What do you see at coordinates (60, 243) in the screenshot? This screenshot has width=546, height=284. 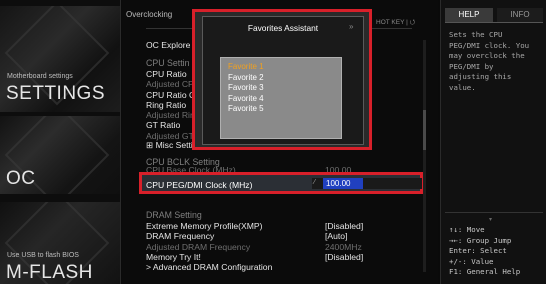 I see `mflash-panel: Use USB to flash BIOS M-FLASH` at bounding box center [60, 243].